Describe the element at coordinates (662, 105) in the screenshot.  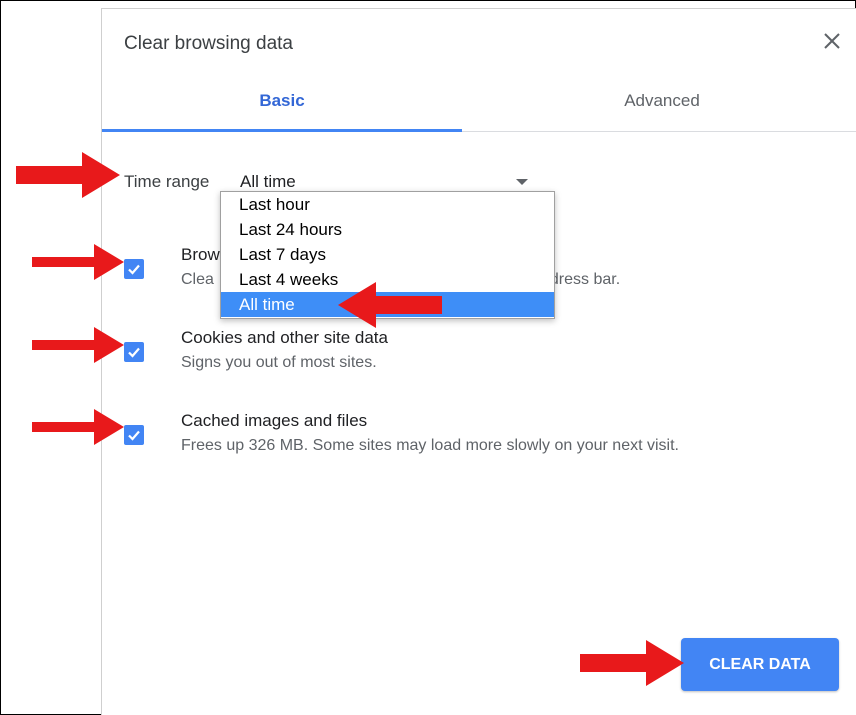
I see `tab-advanced: Advanced` at that location.